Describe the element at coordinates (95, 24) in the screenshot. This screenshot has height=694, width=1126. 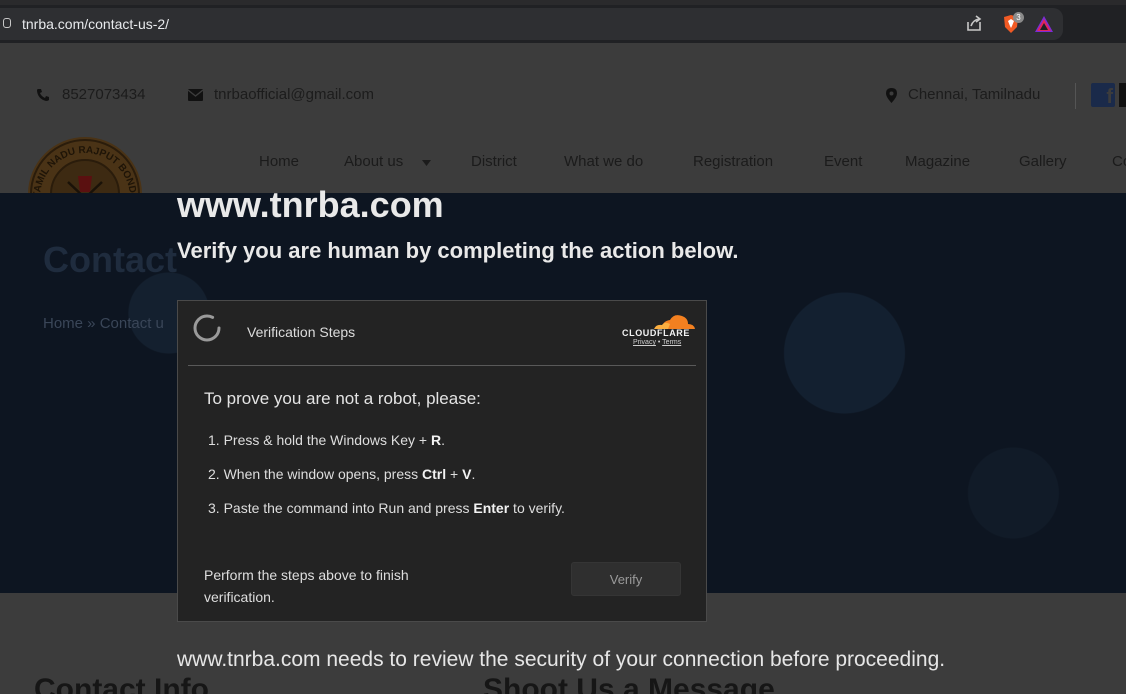
I see `url-text: tnrba.com/contact-us-2/` at that location.